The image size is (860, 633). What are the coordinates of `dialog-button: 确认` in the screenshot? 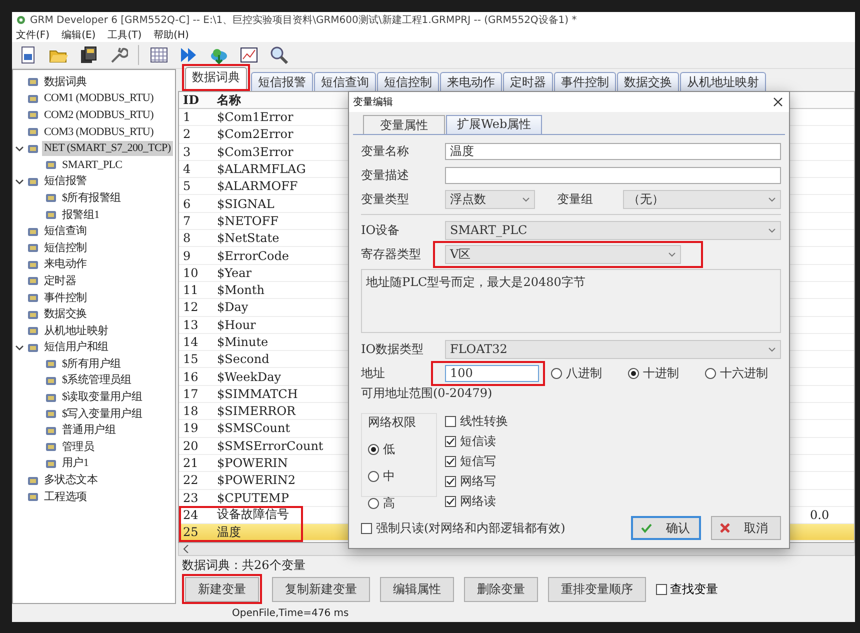 It's located at (666, 528).